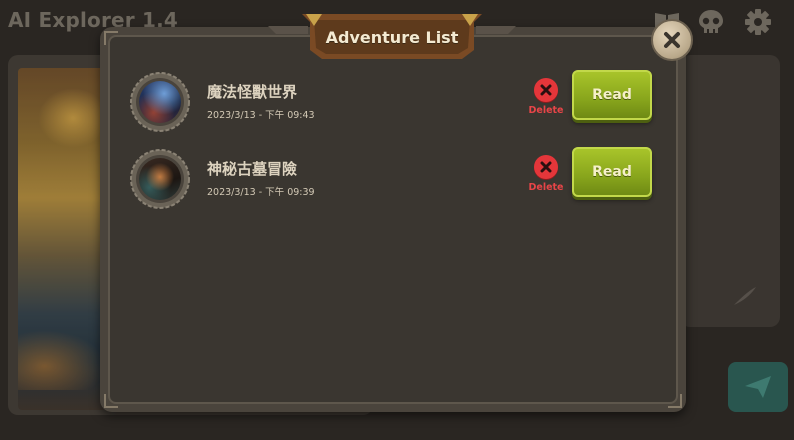 This screenshot has width=794, height=440. Describe the element at coordinates (261, 192) in the screenshot. I see `adventure-date: 2023/3/13 - 下午 09:39` at that location.